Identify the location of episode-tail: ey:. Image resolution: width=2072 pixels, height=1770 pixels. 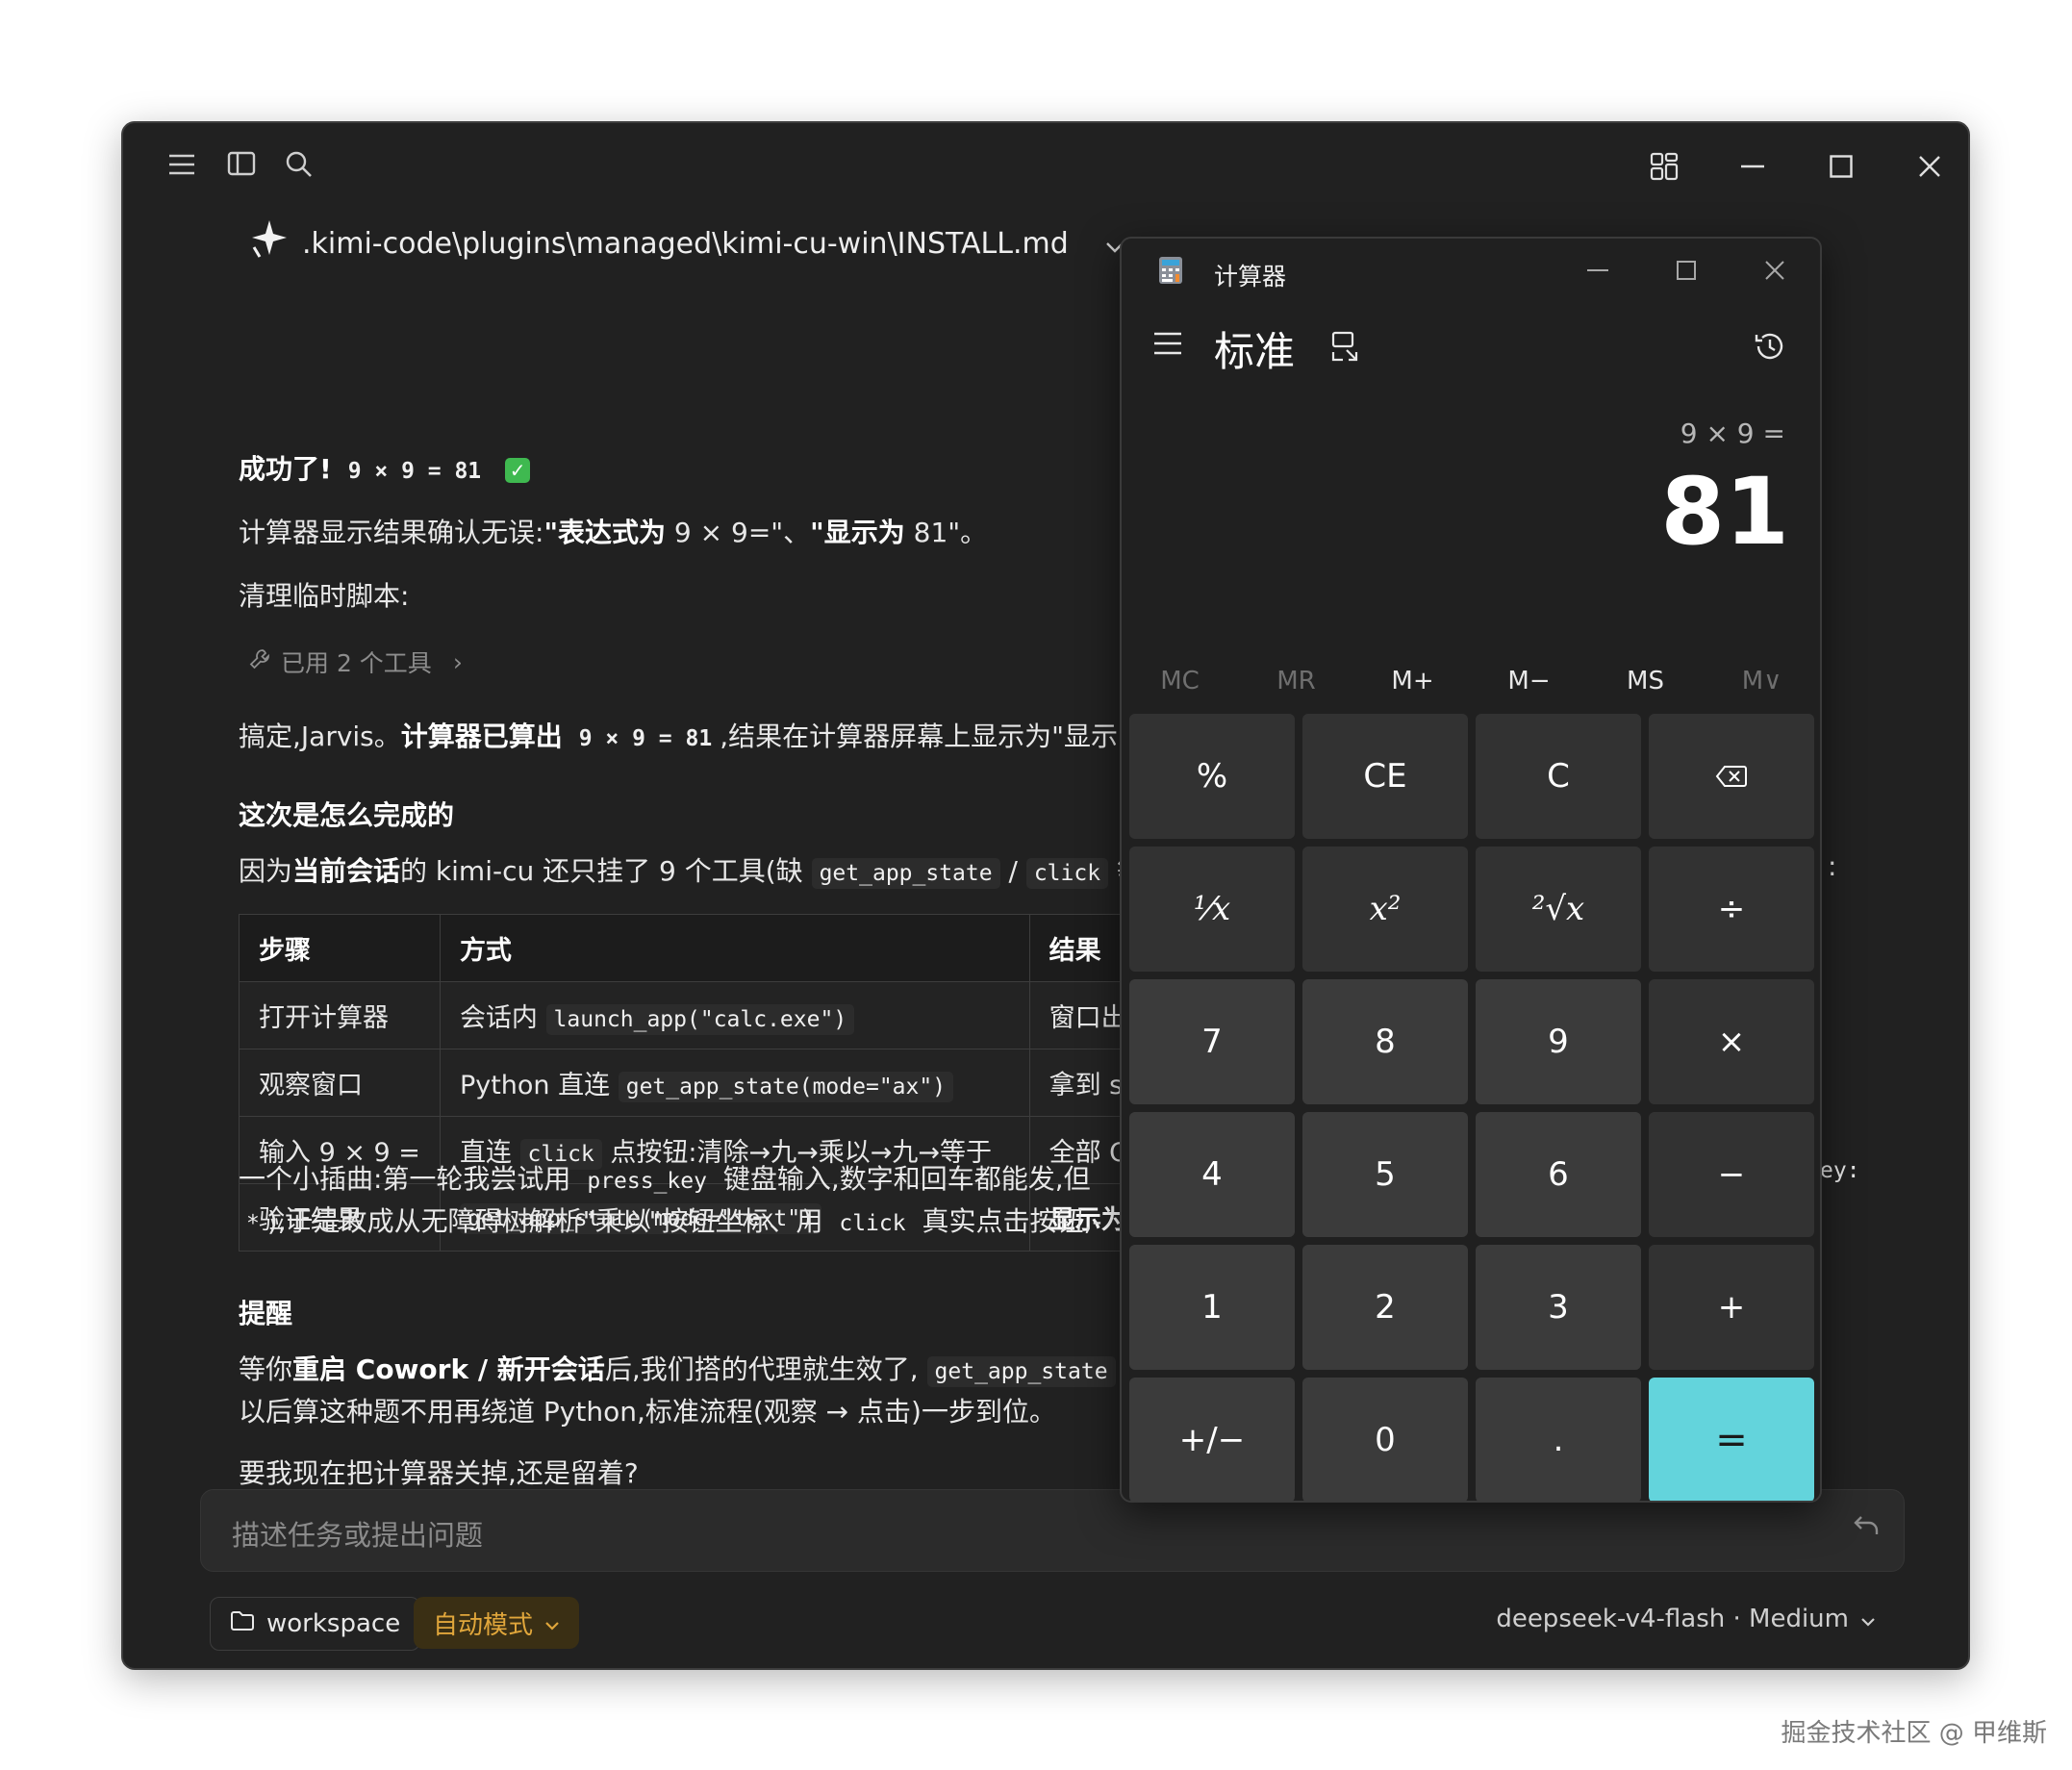
(1840, 1170).